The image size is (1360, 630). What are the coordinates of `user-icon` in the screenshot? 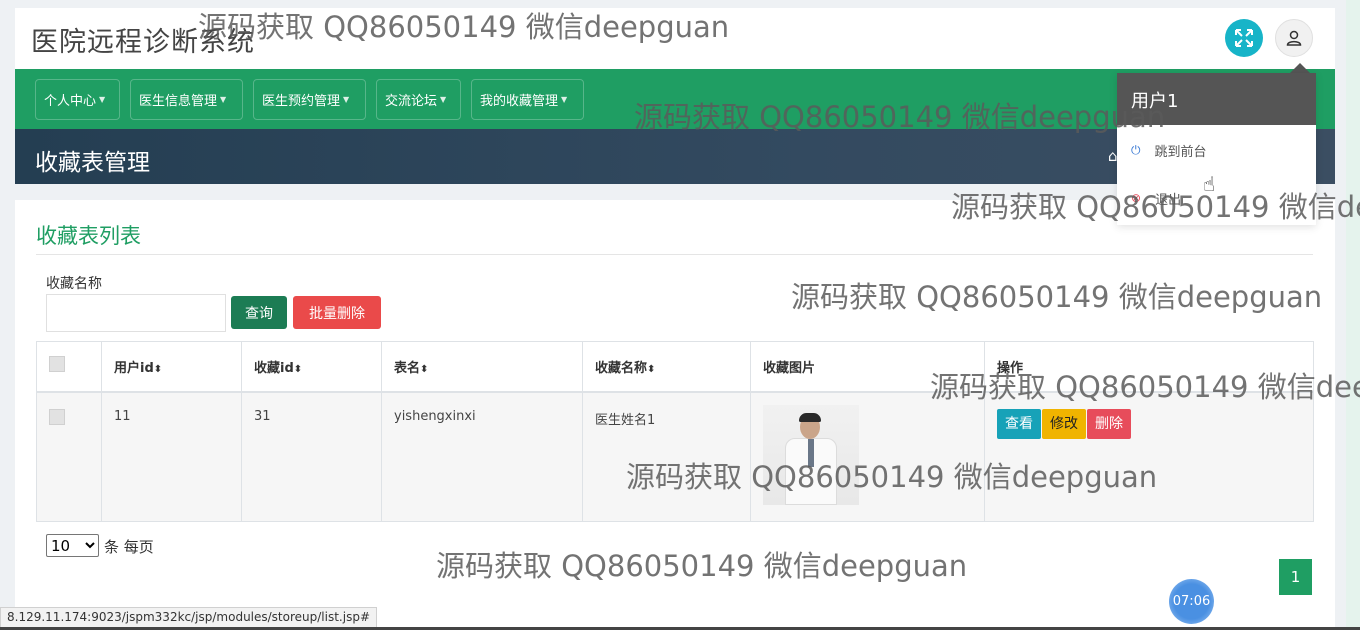 It's located at (1294, 38).